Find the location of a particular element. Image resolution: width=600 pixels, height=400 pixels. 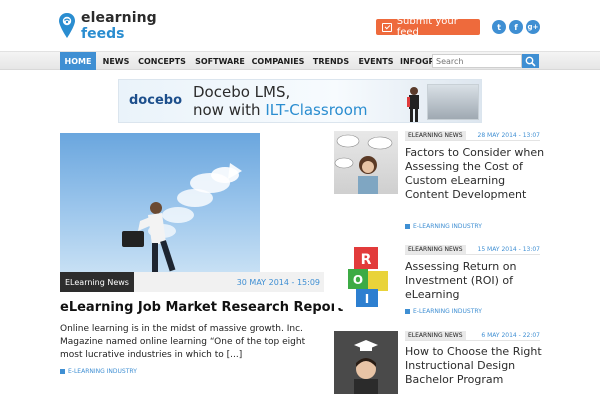

side-article-2-tag: E-LEARNING INDUSTRY is located at coordinates (443, 311).